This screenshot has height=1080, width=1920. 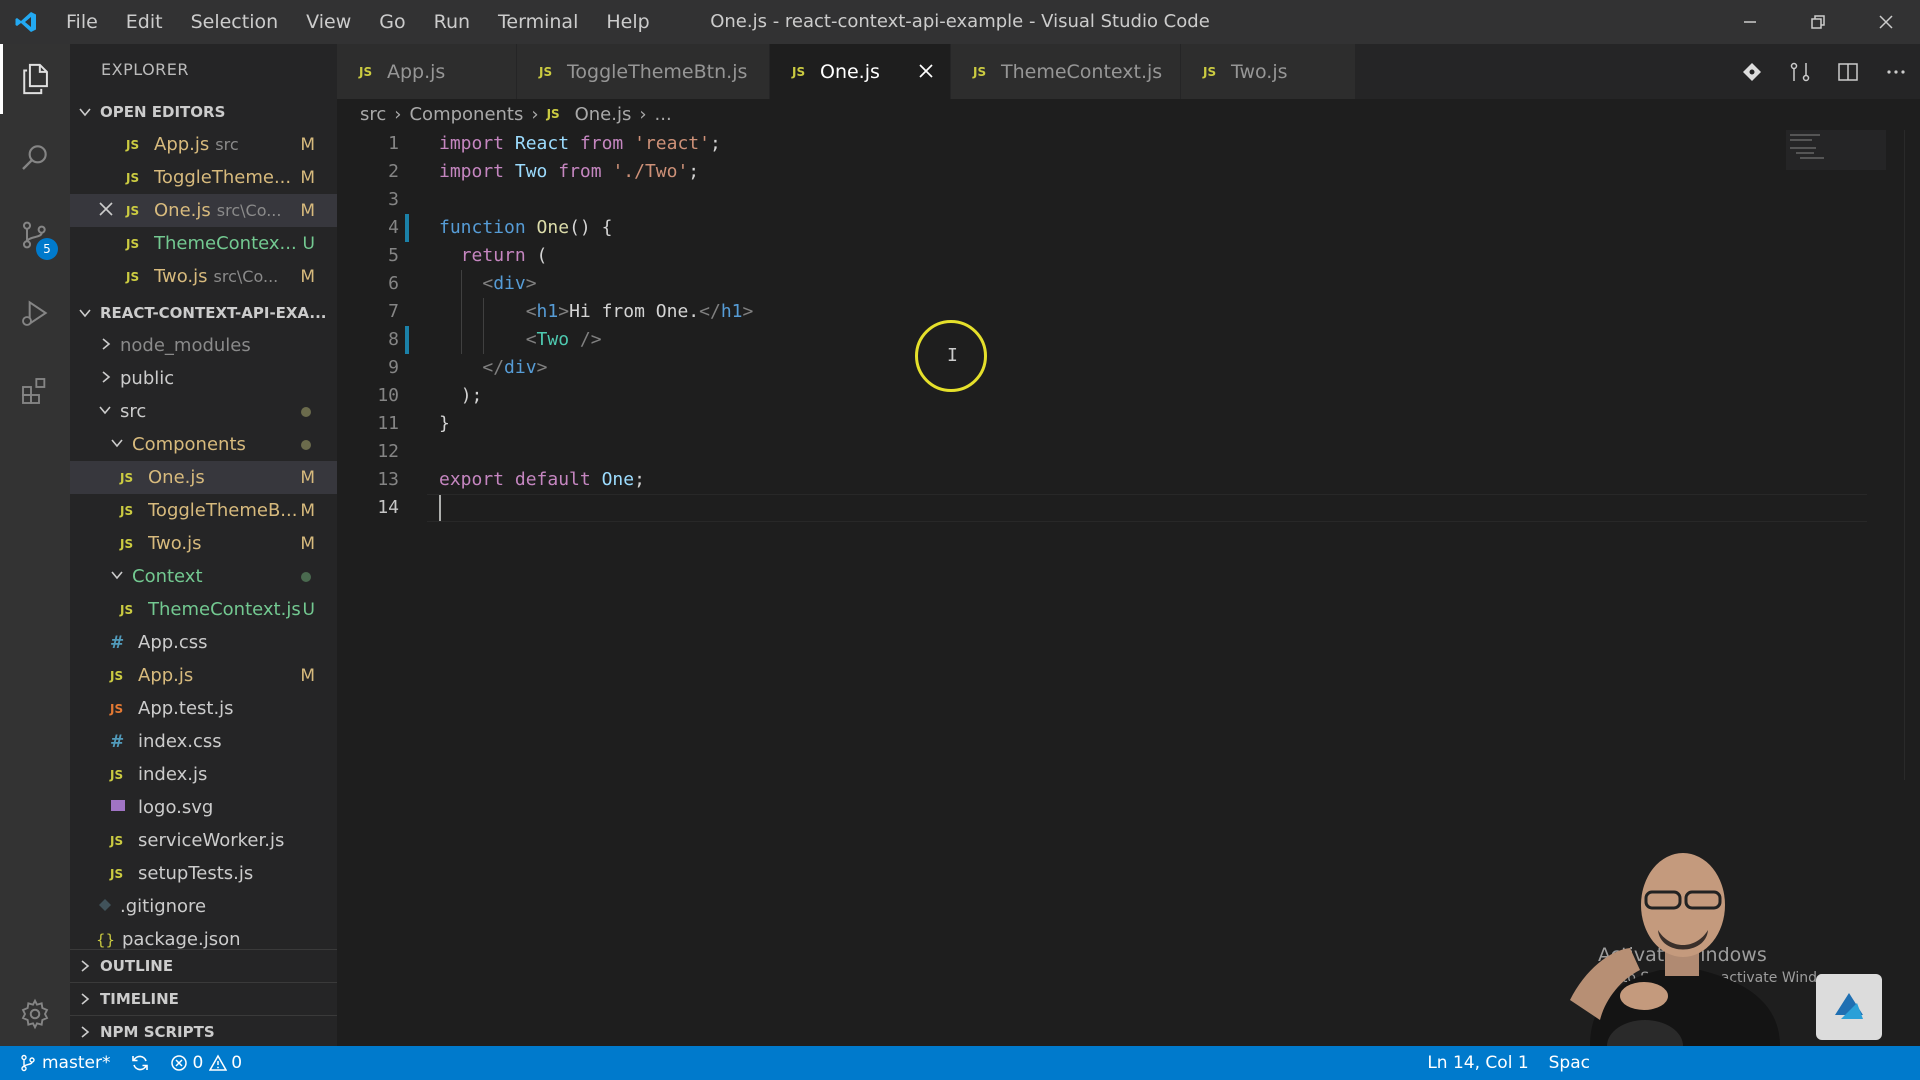 I want to click on open-editor-name: App.js, so click(x=182, y=144).